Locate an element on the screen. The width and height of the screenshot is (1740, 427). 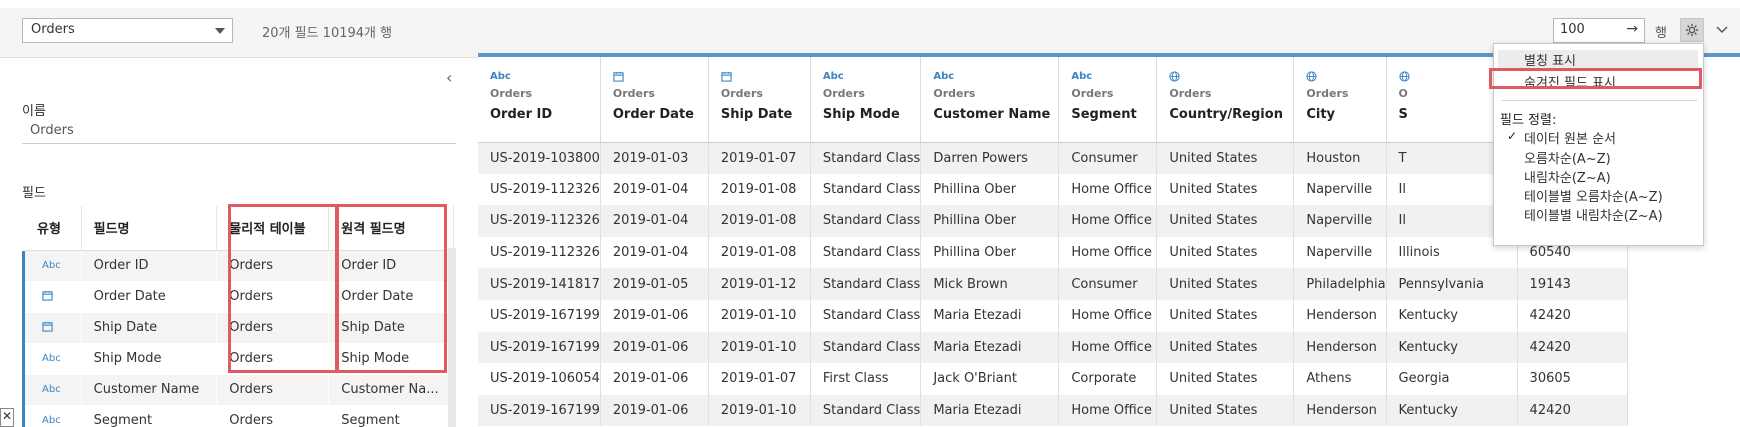
table-cell: 2019-01-03 is located at coordinates (654, 158).